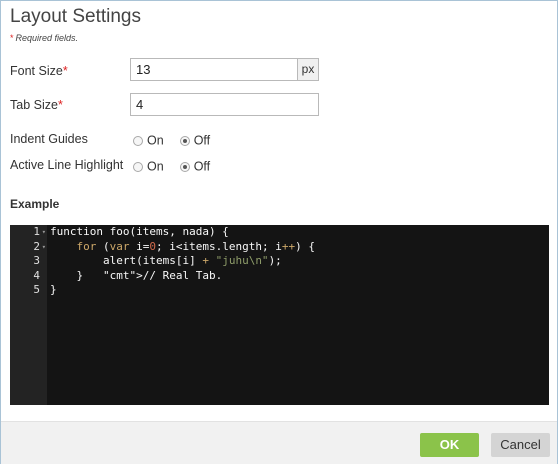  I want to click on code-line: for (var i=0; i<items.length; i++) {, so click(195, 246).